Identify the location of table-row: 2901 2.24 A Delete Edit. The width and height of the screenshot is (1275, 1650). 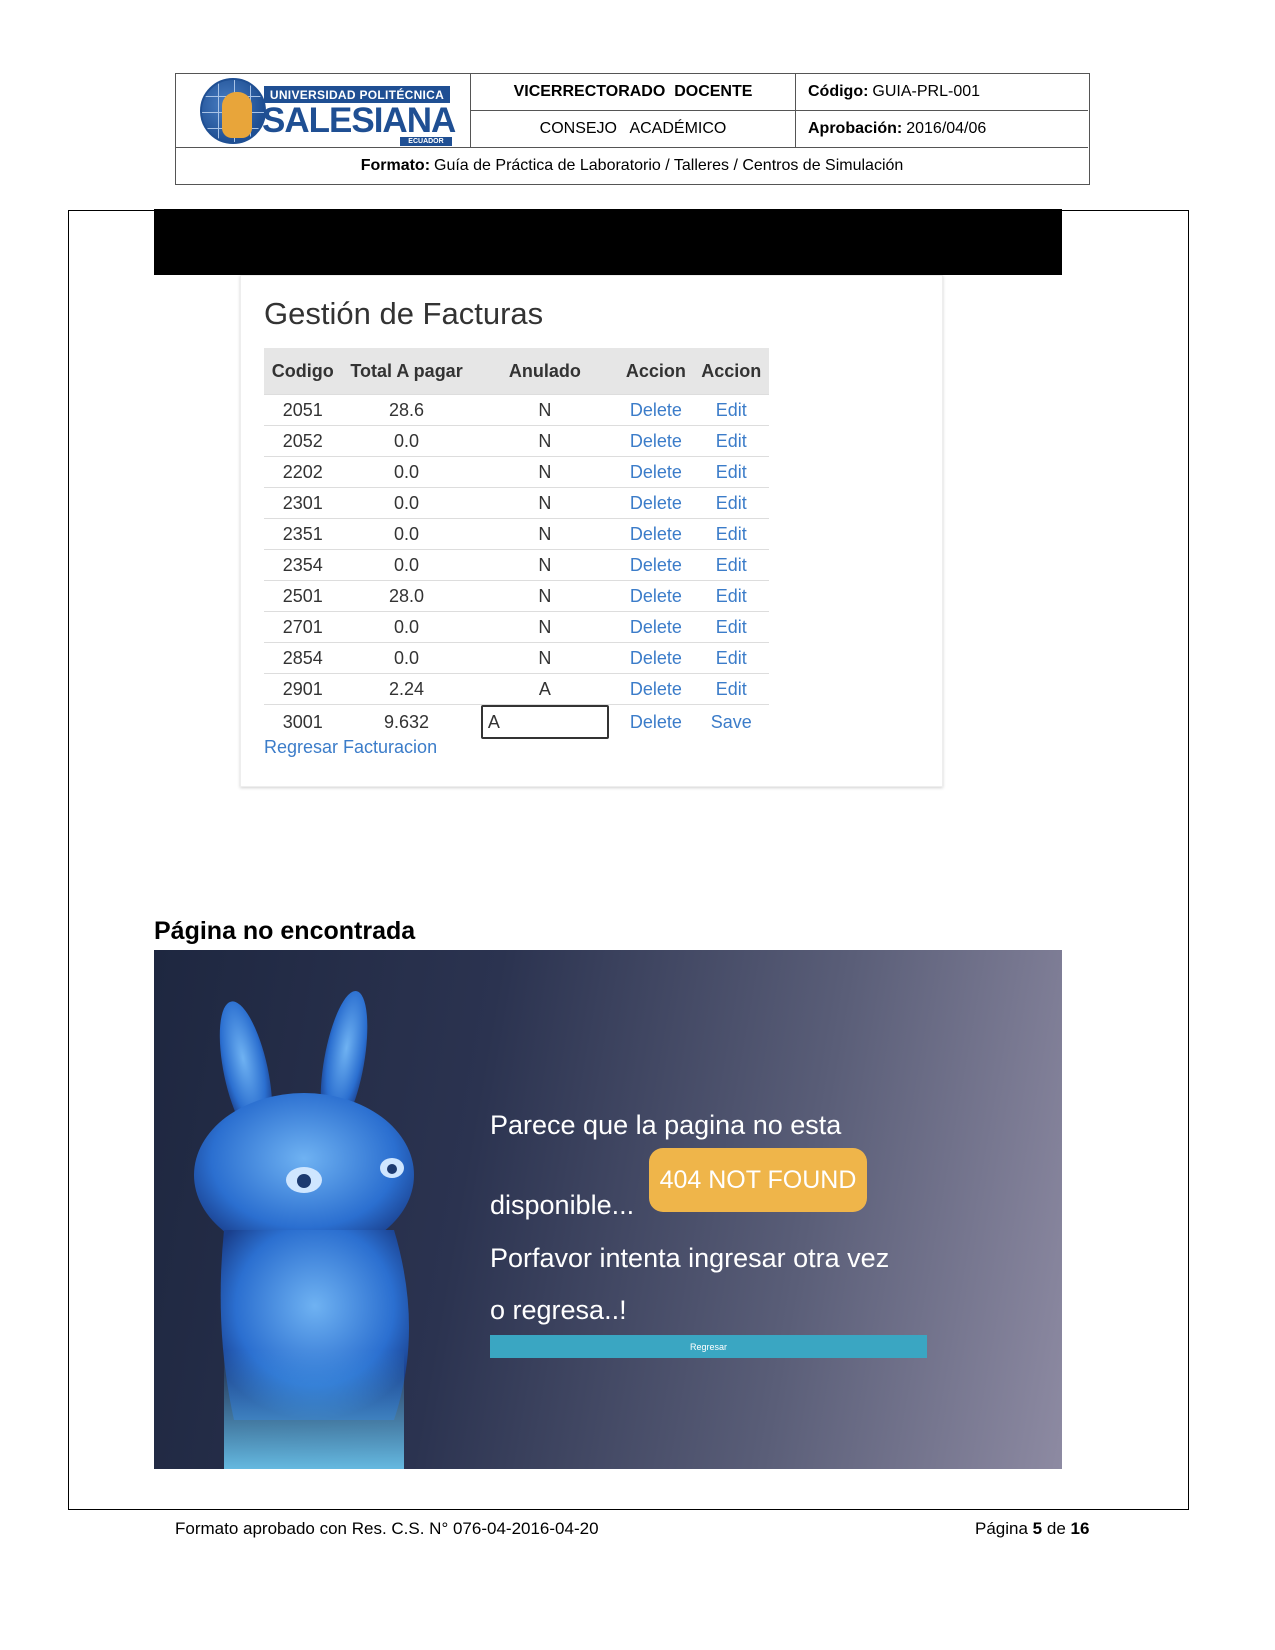
(516, 689).